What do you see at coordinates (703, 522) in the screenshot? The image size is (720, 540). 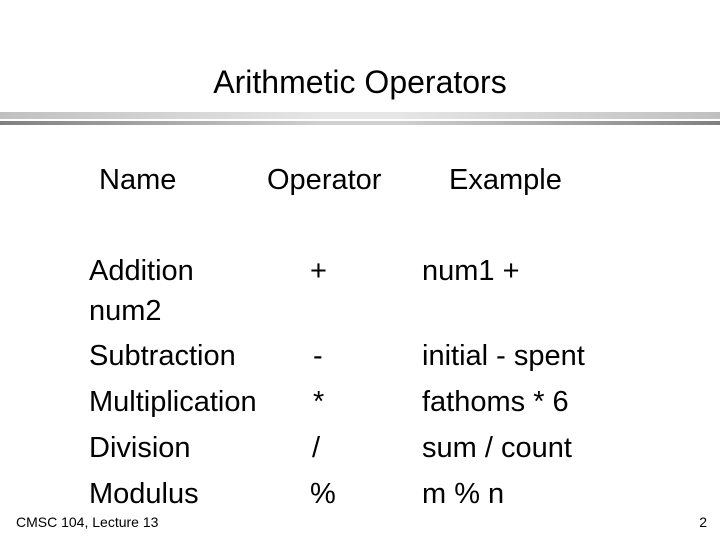 I see `footer-page-number: 2` at bounding box center [703, 522].